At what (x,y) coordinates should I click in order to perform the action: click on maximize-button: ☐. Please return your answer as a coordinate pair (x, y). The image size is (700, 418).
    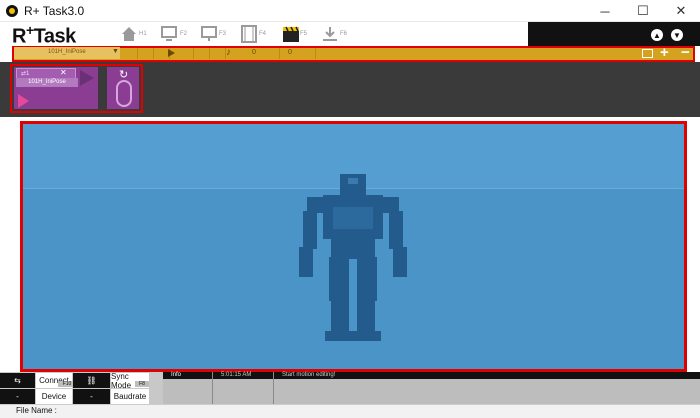
    Looking at the image, I should click on (643, 11).